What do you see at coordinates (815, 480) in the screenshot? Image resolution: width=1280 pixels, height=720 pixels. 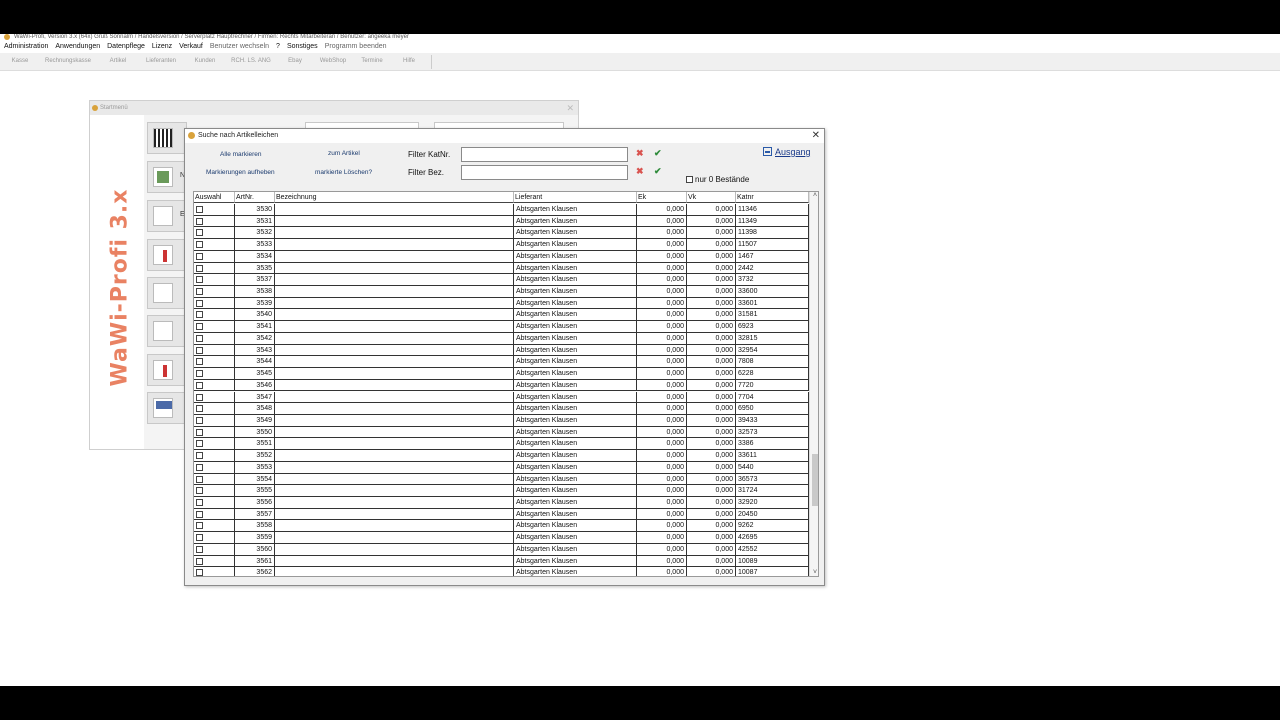 I see `scrollbar-thumb` at bounding box center [815, 480].